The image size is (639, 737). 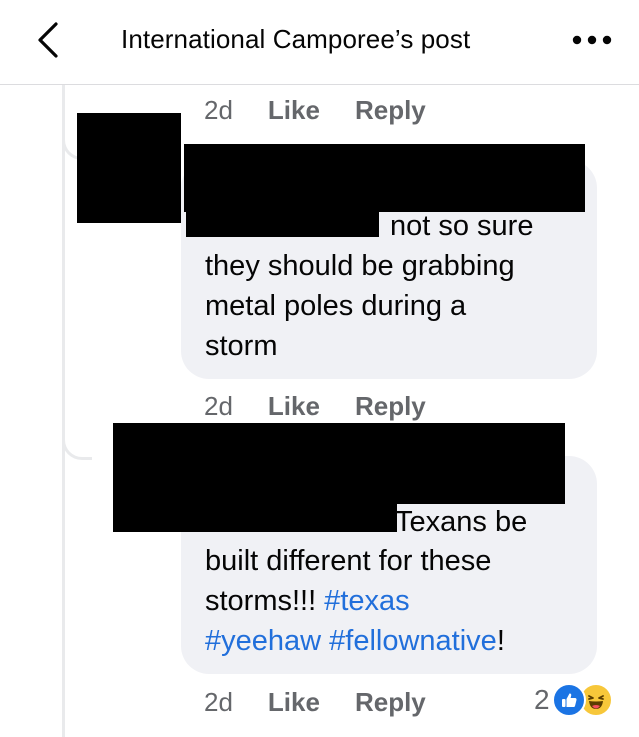 I want to click on comment-text: they should be grabbing, so click(x=360, y=266).